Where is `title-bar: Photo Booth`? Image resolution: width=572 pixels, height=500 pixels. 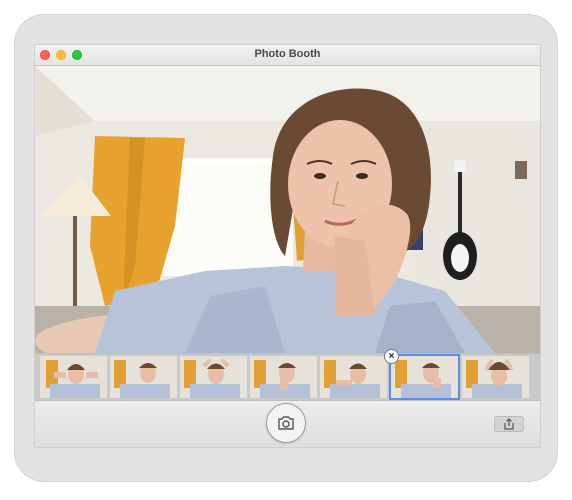 title-bar: Photo Booth is located at coordinates (287, 55).